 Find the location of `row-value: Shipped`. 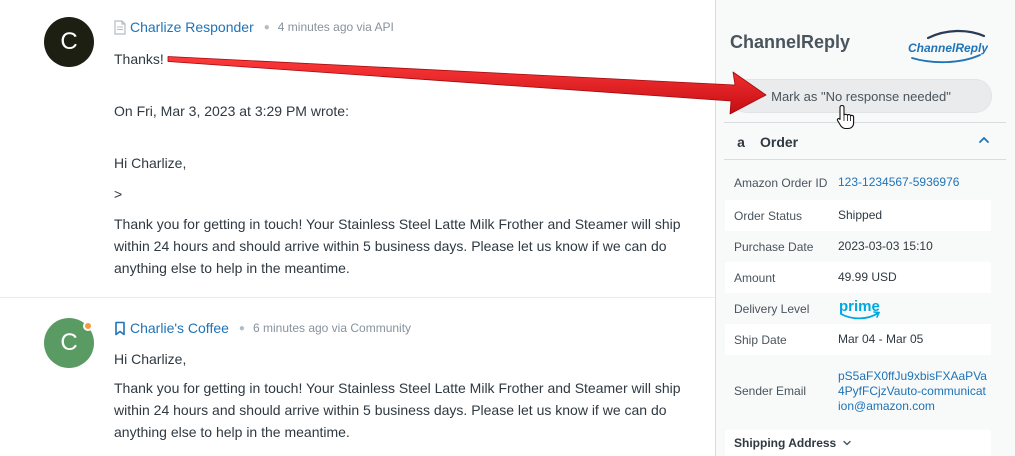

row-value: Shipped is located at coordinates (860, 215).